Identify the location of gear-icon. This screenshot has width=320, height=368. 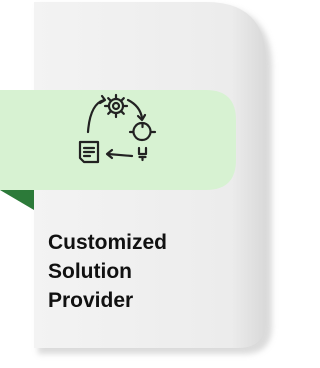
(116, 106).